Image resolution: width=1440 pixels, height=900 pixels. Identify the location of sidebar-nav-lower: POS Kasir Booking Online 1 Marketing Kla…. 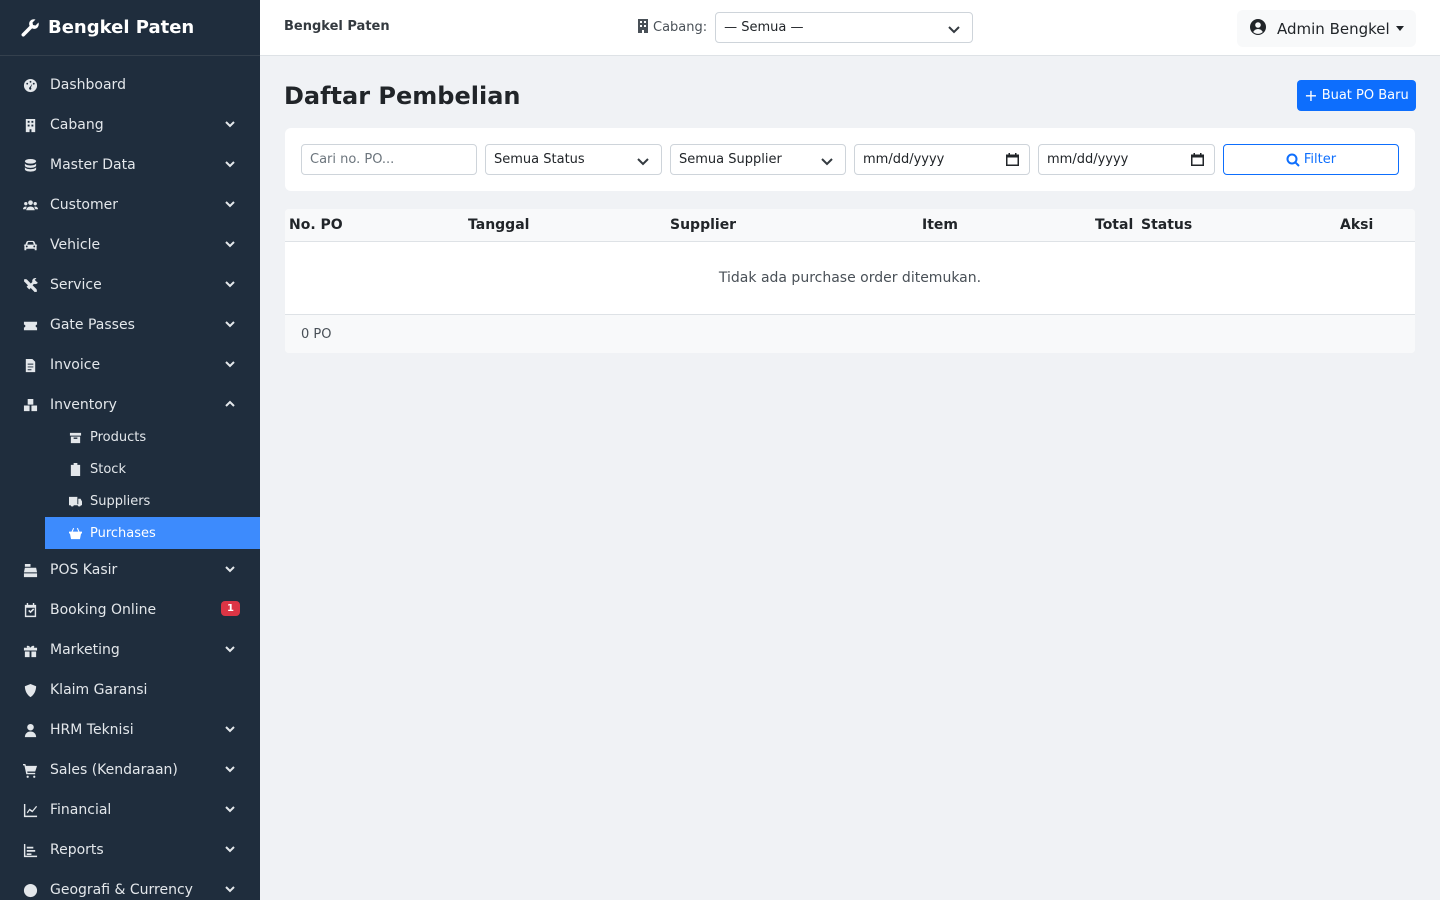
(130, 725).